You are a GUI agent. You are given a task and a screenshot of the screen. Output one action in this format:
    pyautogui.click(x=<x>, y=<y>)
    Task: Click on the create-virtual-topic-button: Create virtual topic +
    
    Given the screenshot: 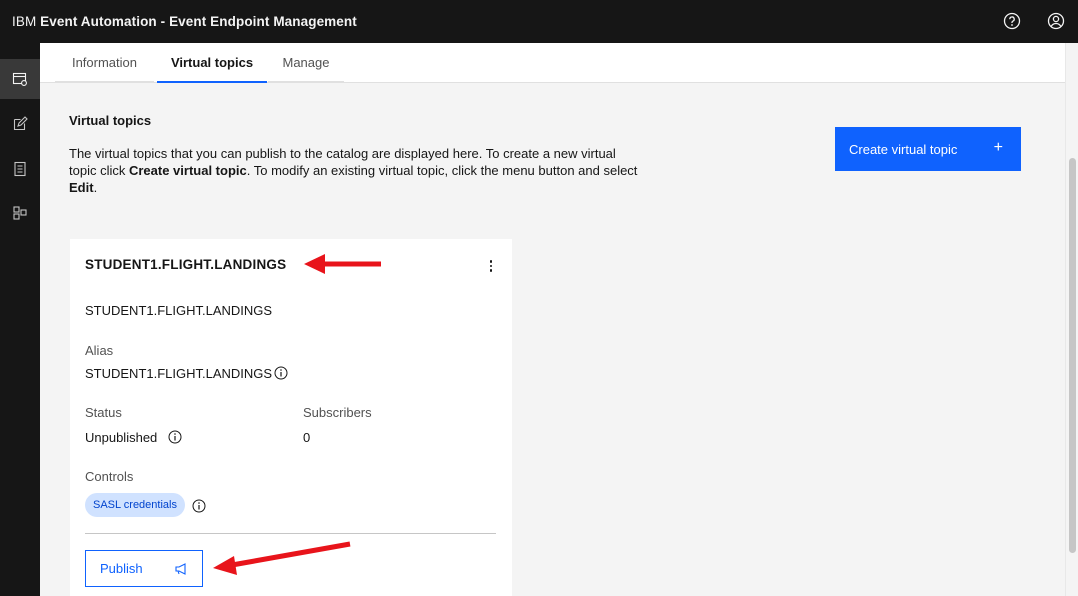 What is the action you would take?
    pyautogui.click(x=928, y=149)
    